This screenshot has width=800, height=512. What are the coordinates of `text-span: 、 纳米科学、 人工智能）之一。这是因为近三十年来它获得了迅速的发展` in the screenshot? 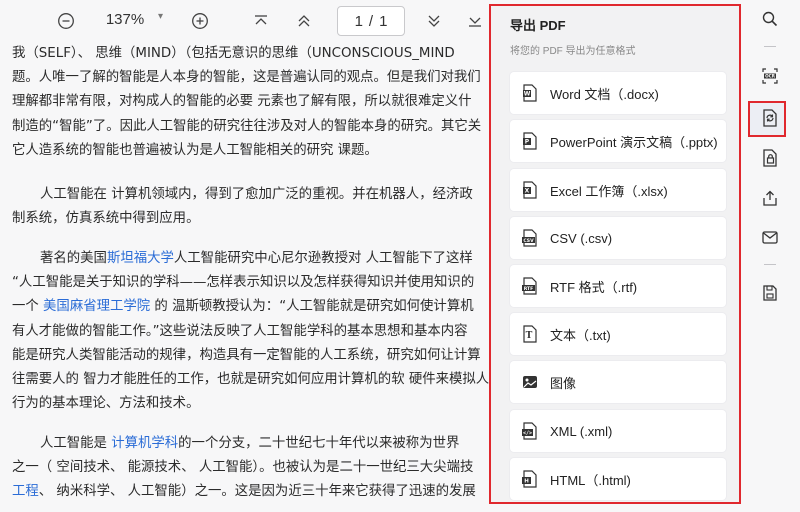 It's located at (257, 492).